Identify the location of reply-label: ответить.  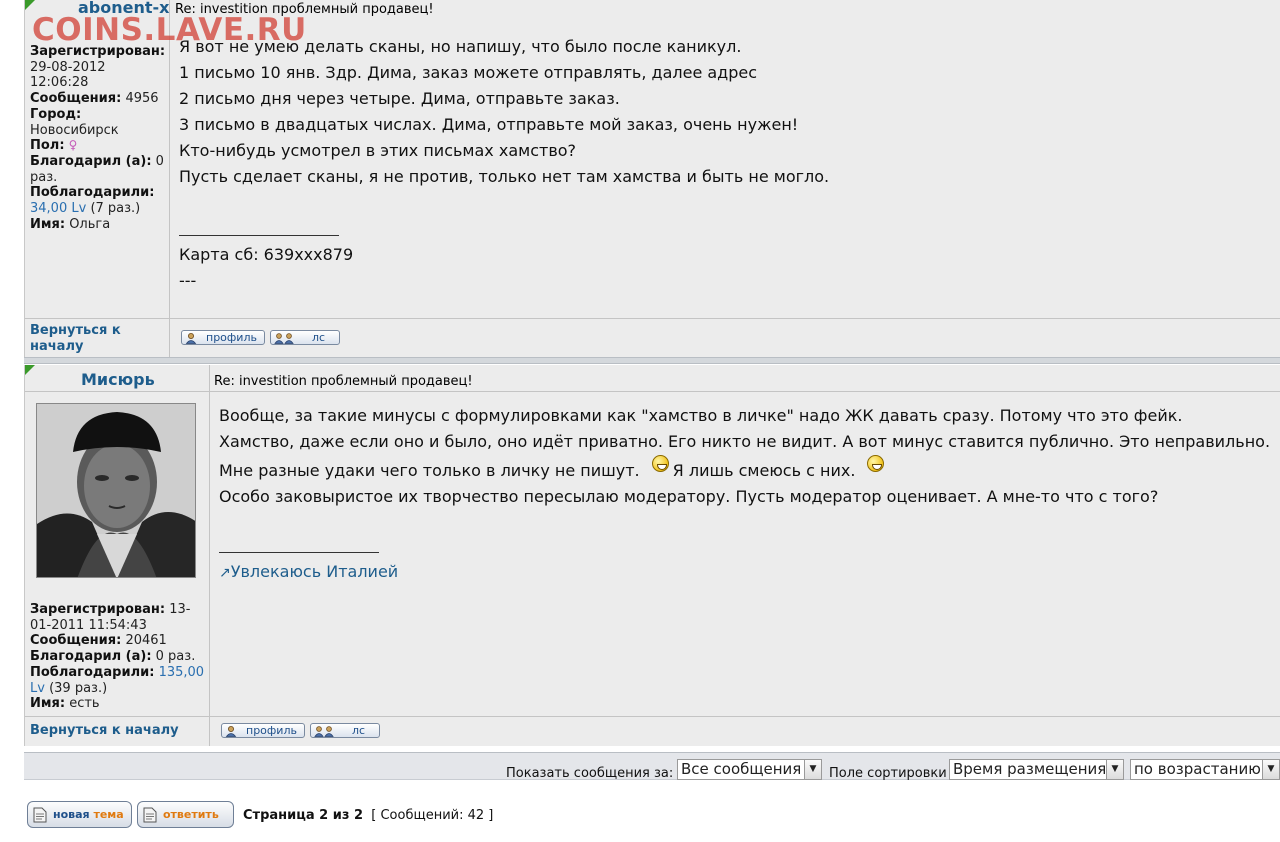
(191, 814).